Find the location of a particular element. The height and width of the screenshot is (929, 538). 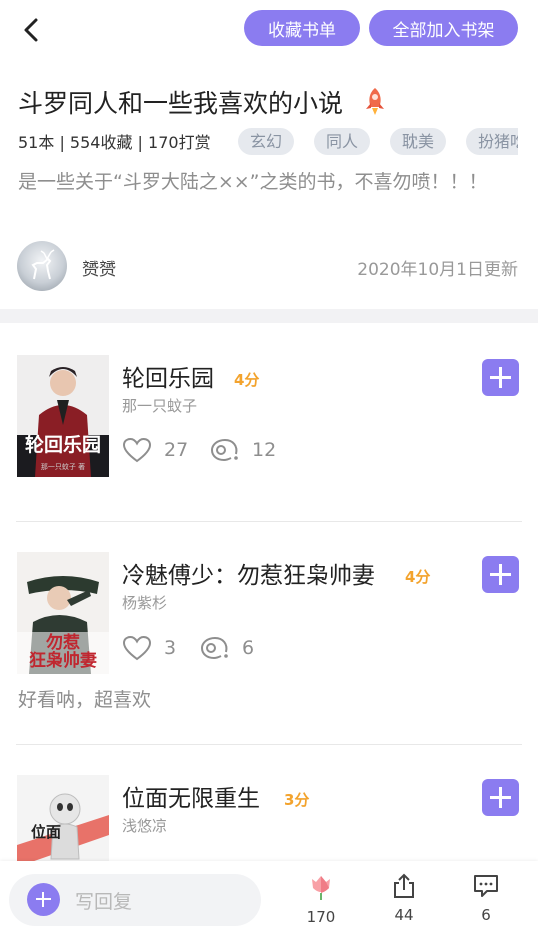

section-separator is located at coordinates (269, 316).